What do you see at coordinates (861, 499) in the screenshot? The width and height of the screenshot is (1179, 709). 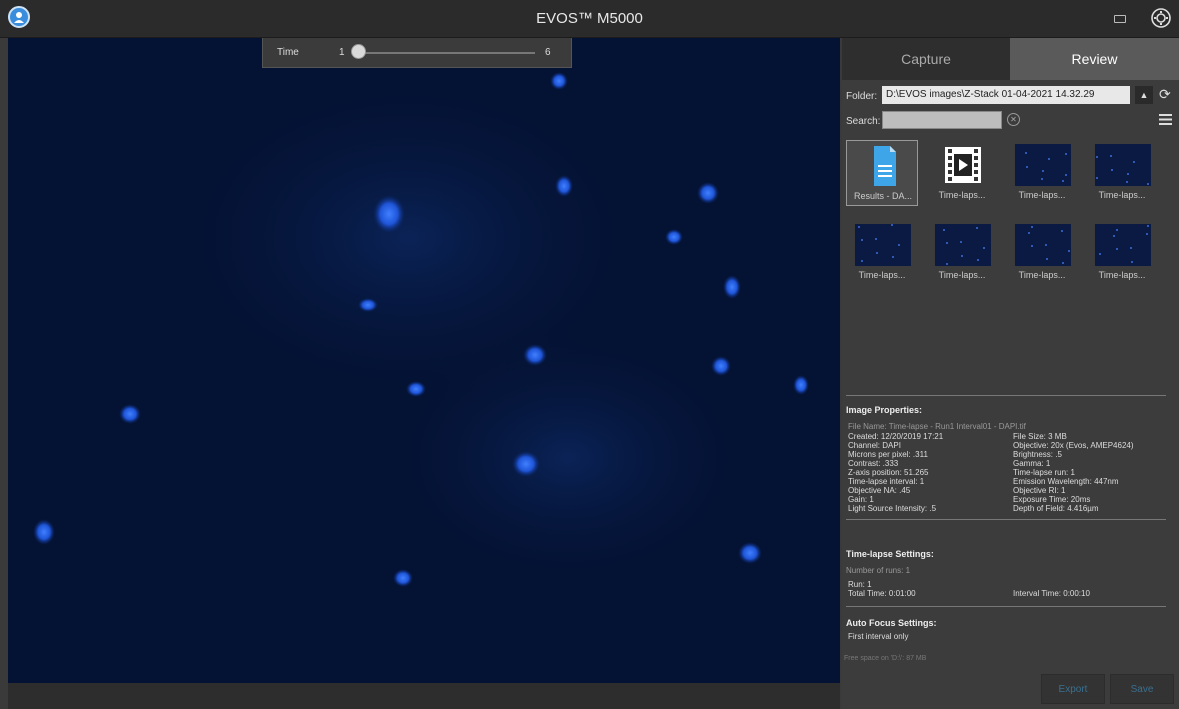 I see `property-value: Gain: 1` at bounding box center [861, 499].